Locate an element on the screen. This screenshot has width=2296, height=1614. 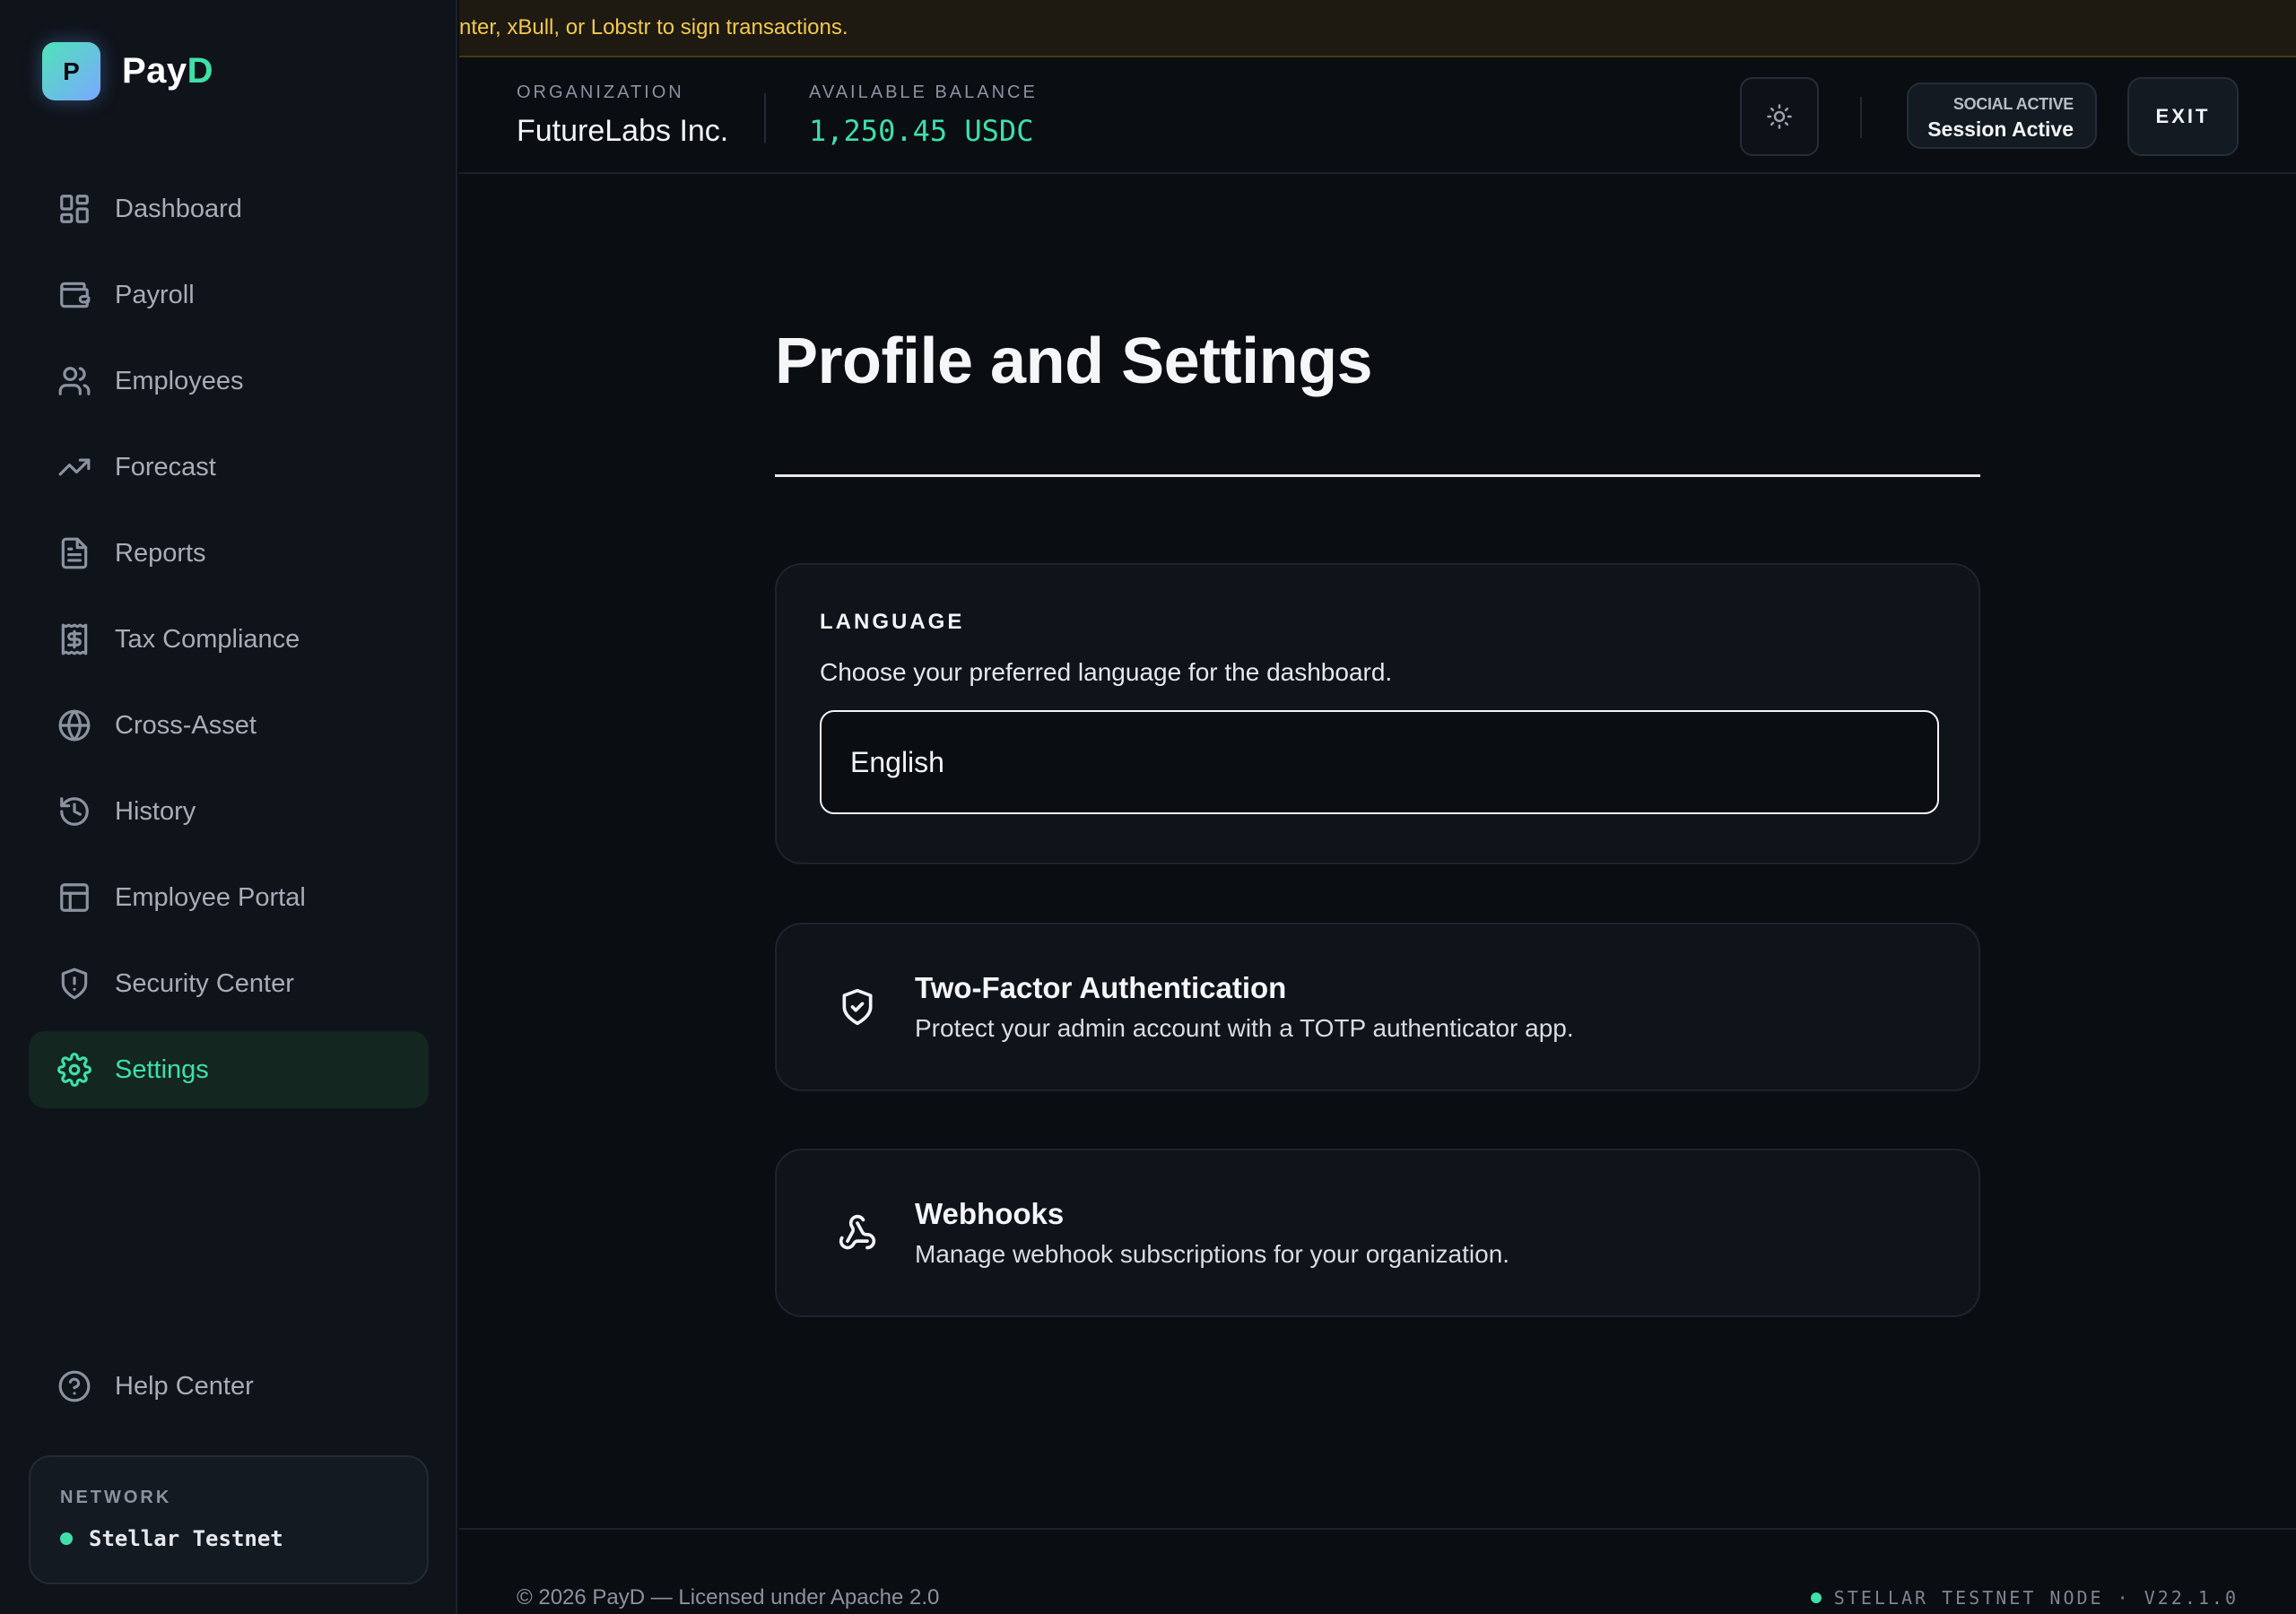
sidebar-item-employee-portal: Employee Portal is located at coordinates (229, 897).